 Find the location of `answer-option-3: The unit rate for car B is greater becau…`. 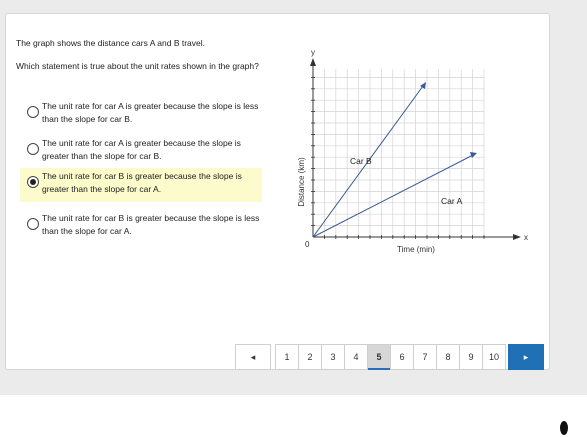

answer-option-3: The unit rate for car B is greater becau… is located at coordinates (141, 185).